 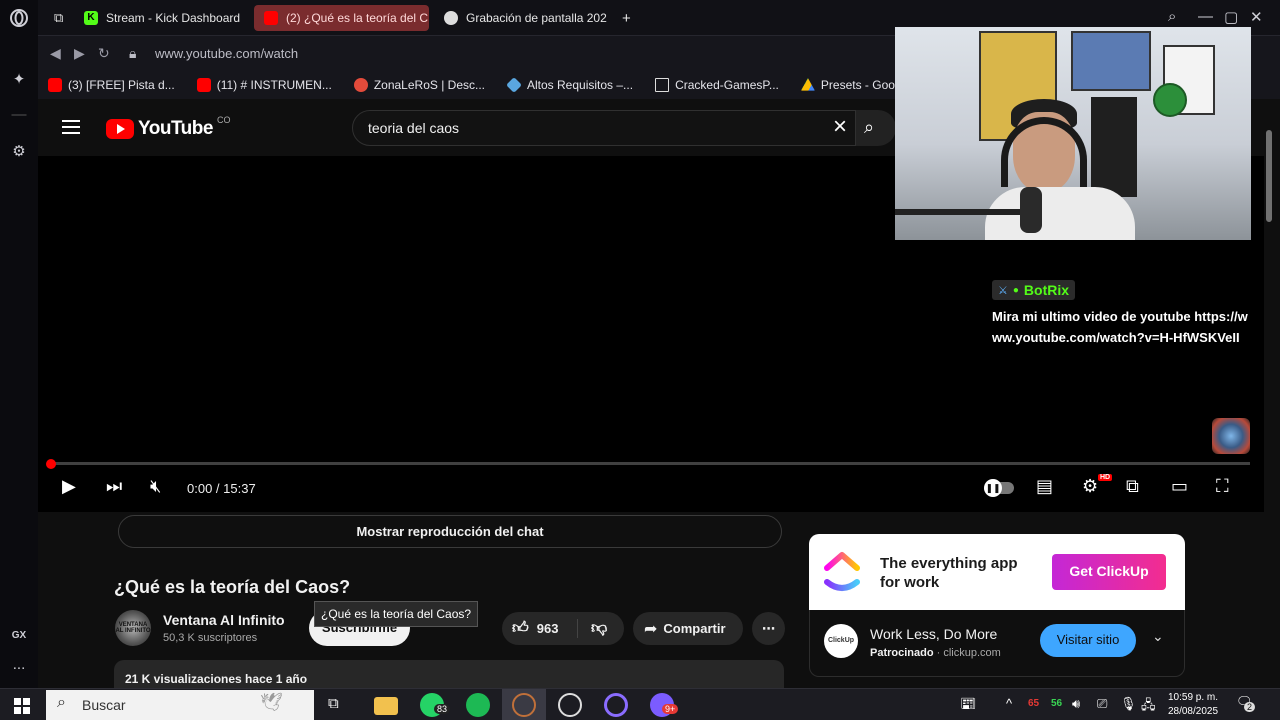 I want to click on windows-start-icon, so click(x=22, y=706).